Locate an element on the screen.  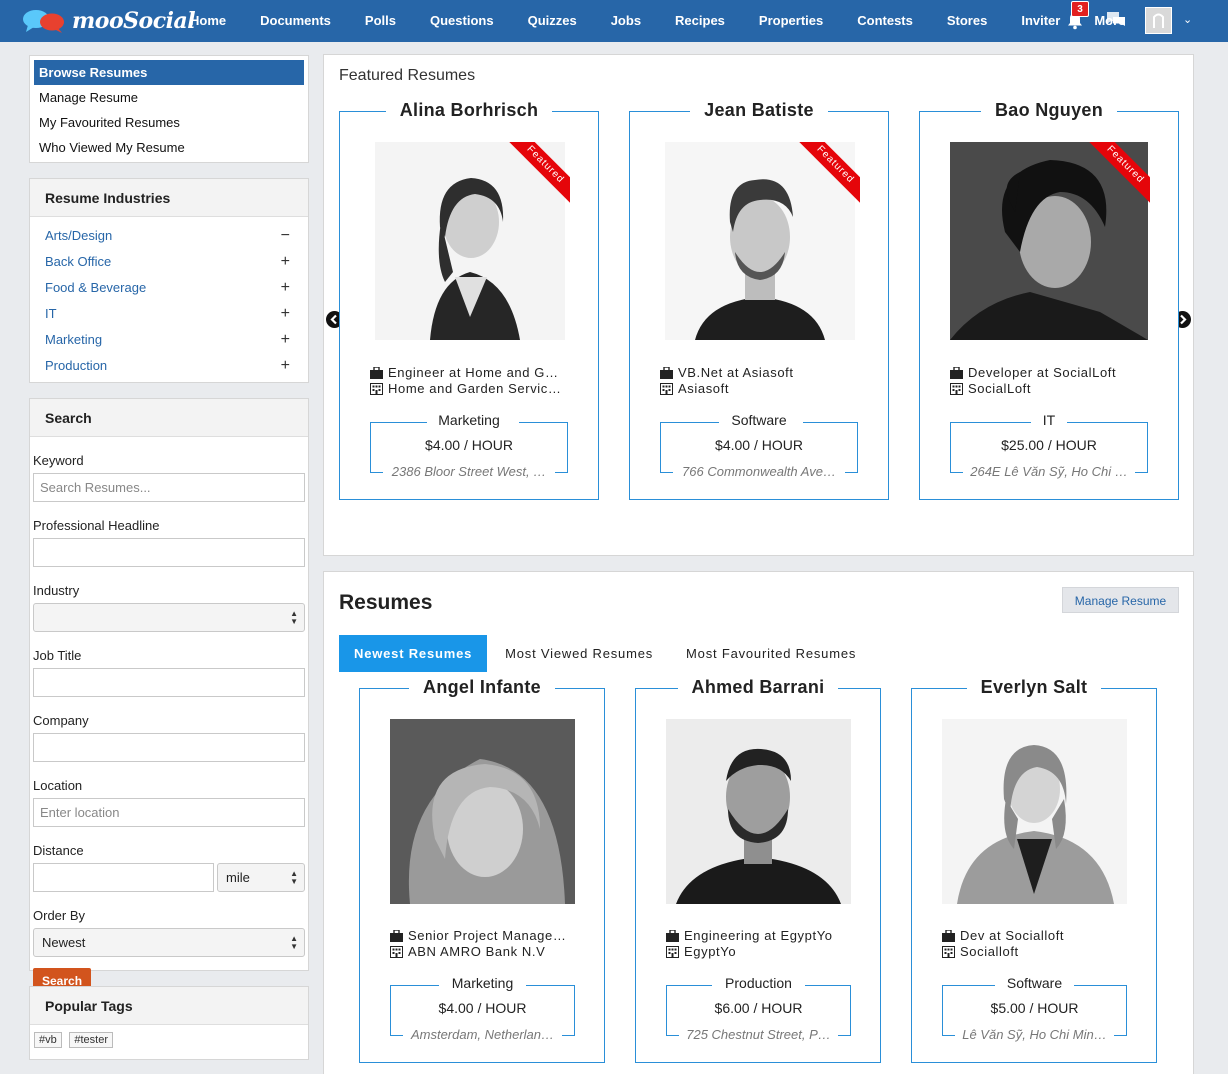
industry-select: ▲ ▼ is located at coordinates (169, 617).